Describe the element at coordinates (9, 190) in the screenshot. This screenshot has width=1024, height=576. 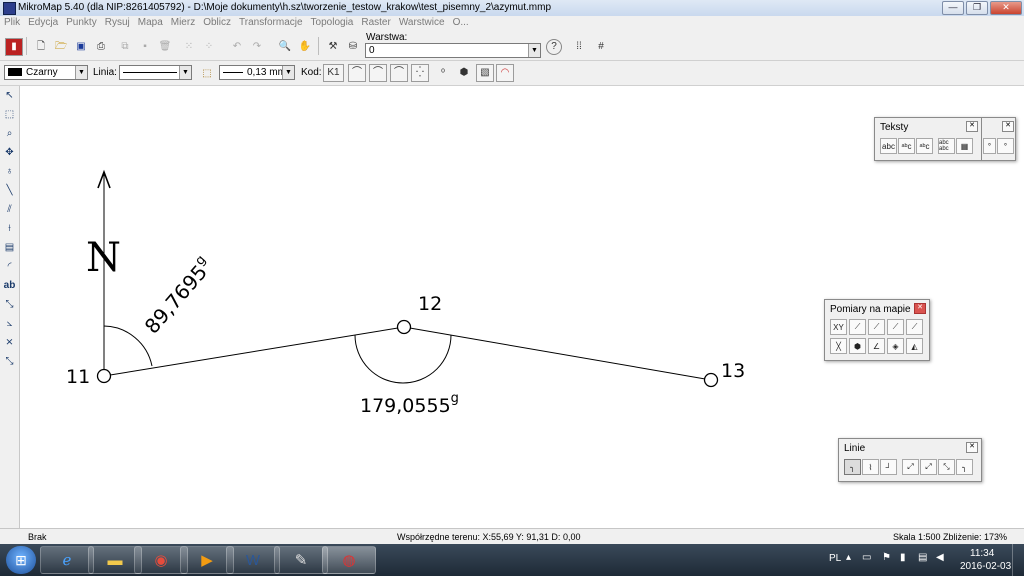
I see `line-icon: ╲` at that location.